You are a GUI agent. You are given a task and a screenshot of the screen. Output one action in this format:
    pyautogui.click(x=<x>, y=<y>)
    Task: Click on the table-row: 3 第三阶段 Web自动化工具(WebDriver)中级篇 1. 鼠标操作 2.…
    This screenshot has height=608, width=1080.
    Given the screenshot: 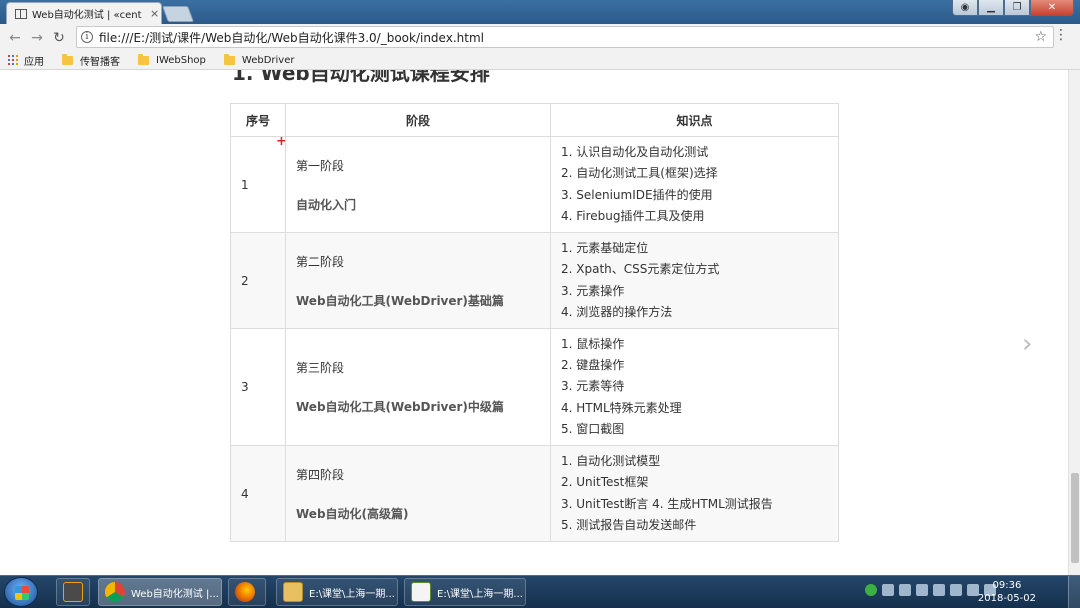 What is the action you would take?
    pyautogui.click(x=534, y=387)
    